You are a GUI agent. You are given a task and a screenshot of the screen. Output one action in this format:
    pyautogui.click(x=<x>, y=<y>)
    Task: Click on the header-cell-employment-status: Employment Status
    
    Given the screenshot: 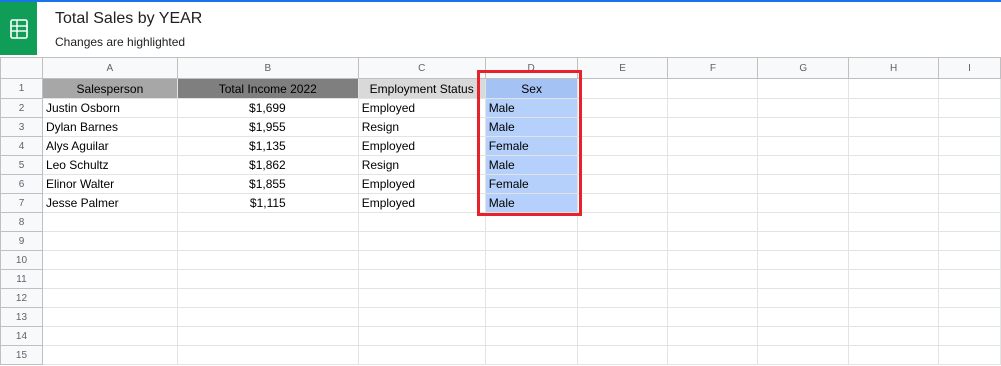 What is the action you would take?
    pyautogui.click(x=421, y=88)
    